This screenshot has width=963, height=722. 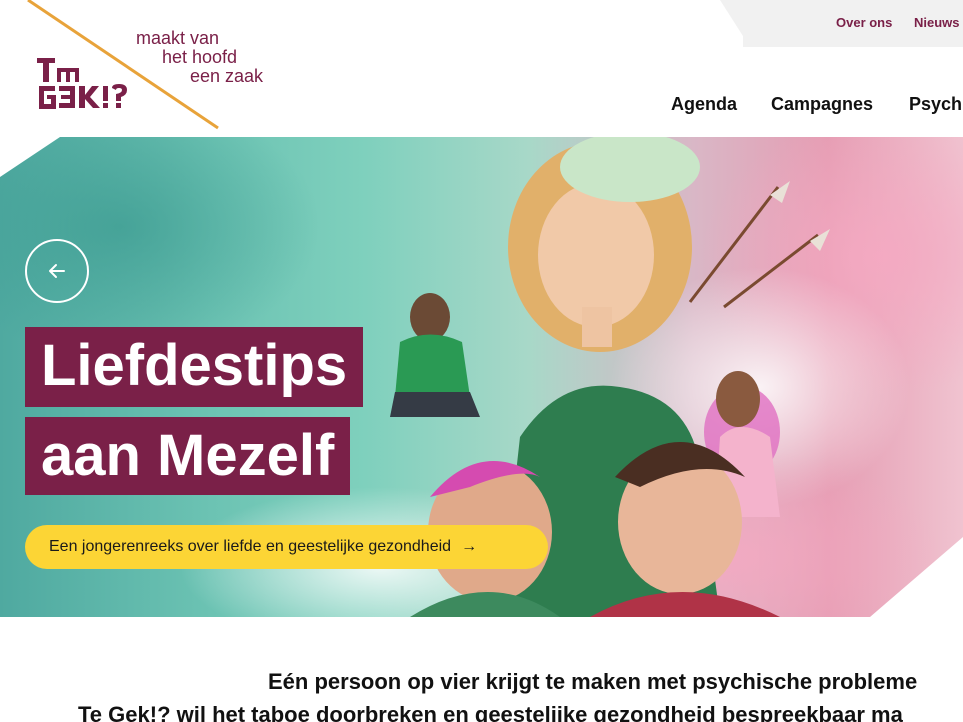 What do you see at coordinates (188, 456) in the screenshot?
I see `hero-title-line-2: aan Mezelf` at bounding box center [188, 456].